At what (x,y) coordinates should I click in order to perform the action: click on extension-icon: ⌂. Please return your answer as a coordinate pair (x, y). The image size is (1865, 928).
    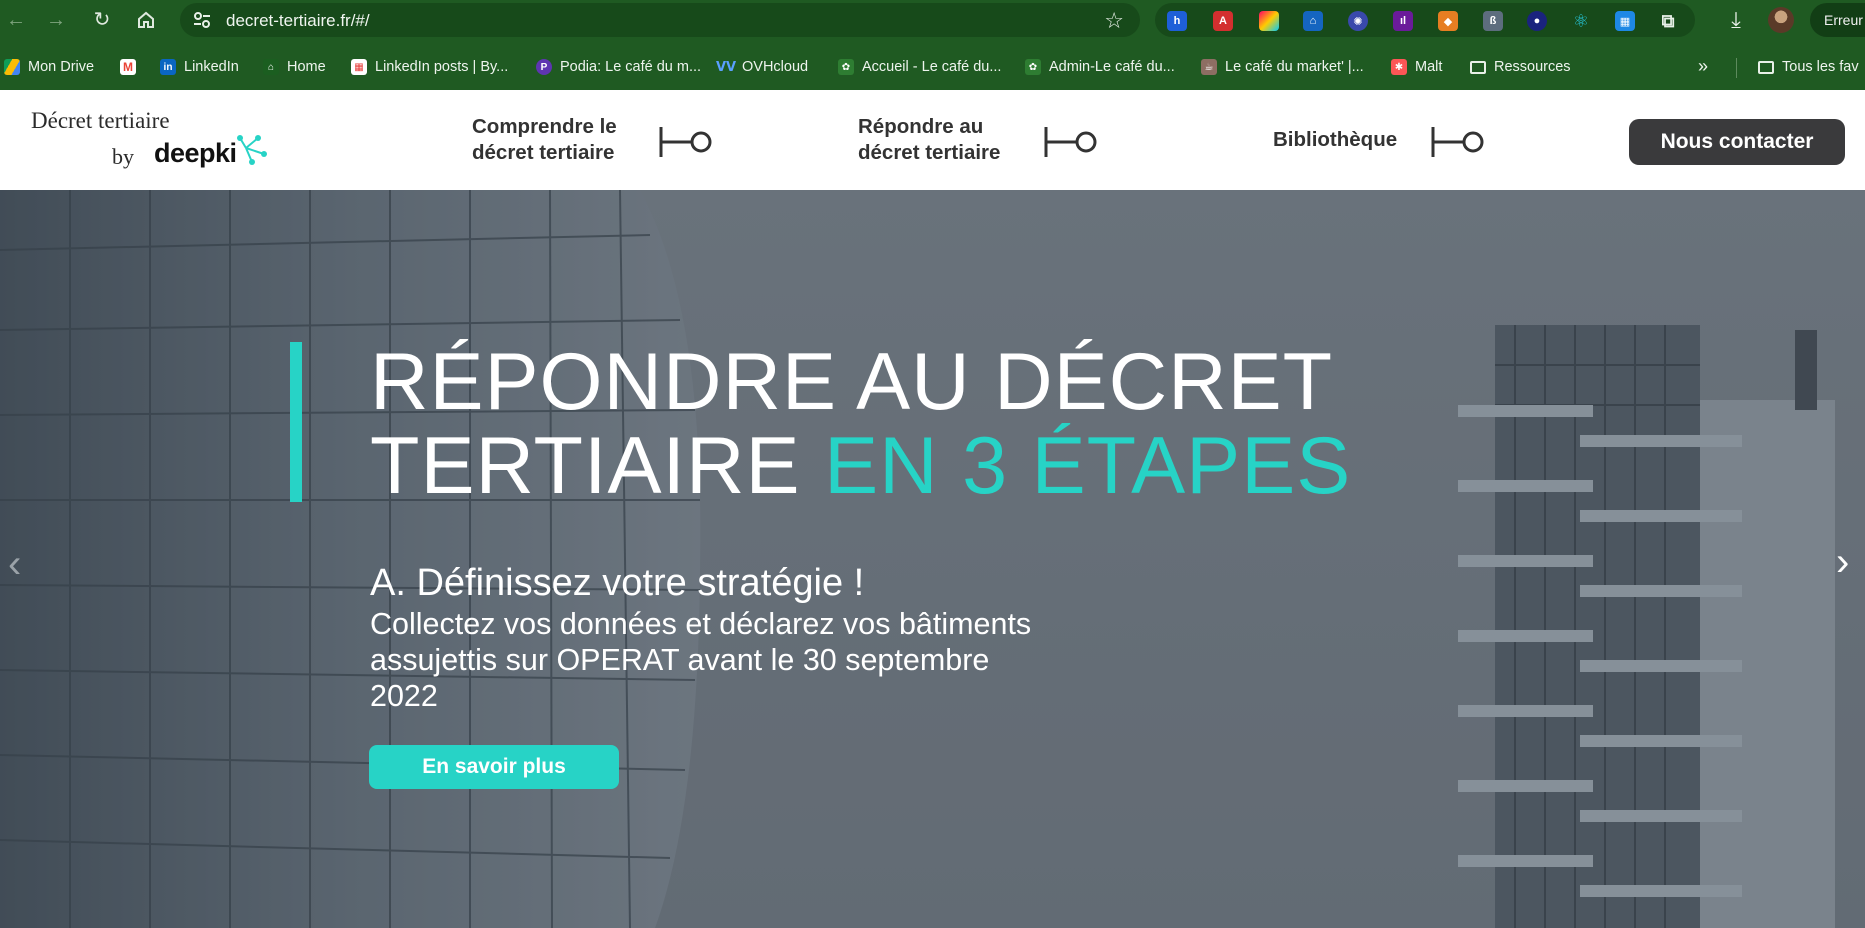
    Looking at the image, I should click on (1313, 21).